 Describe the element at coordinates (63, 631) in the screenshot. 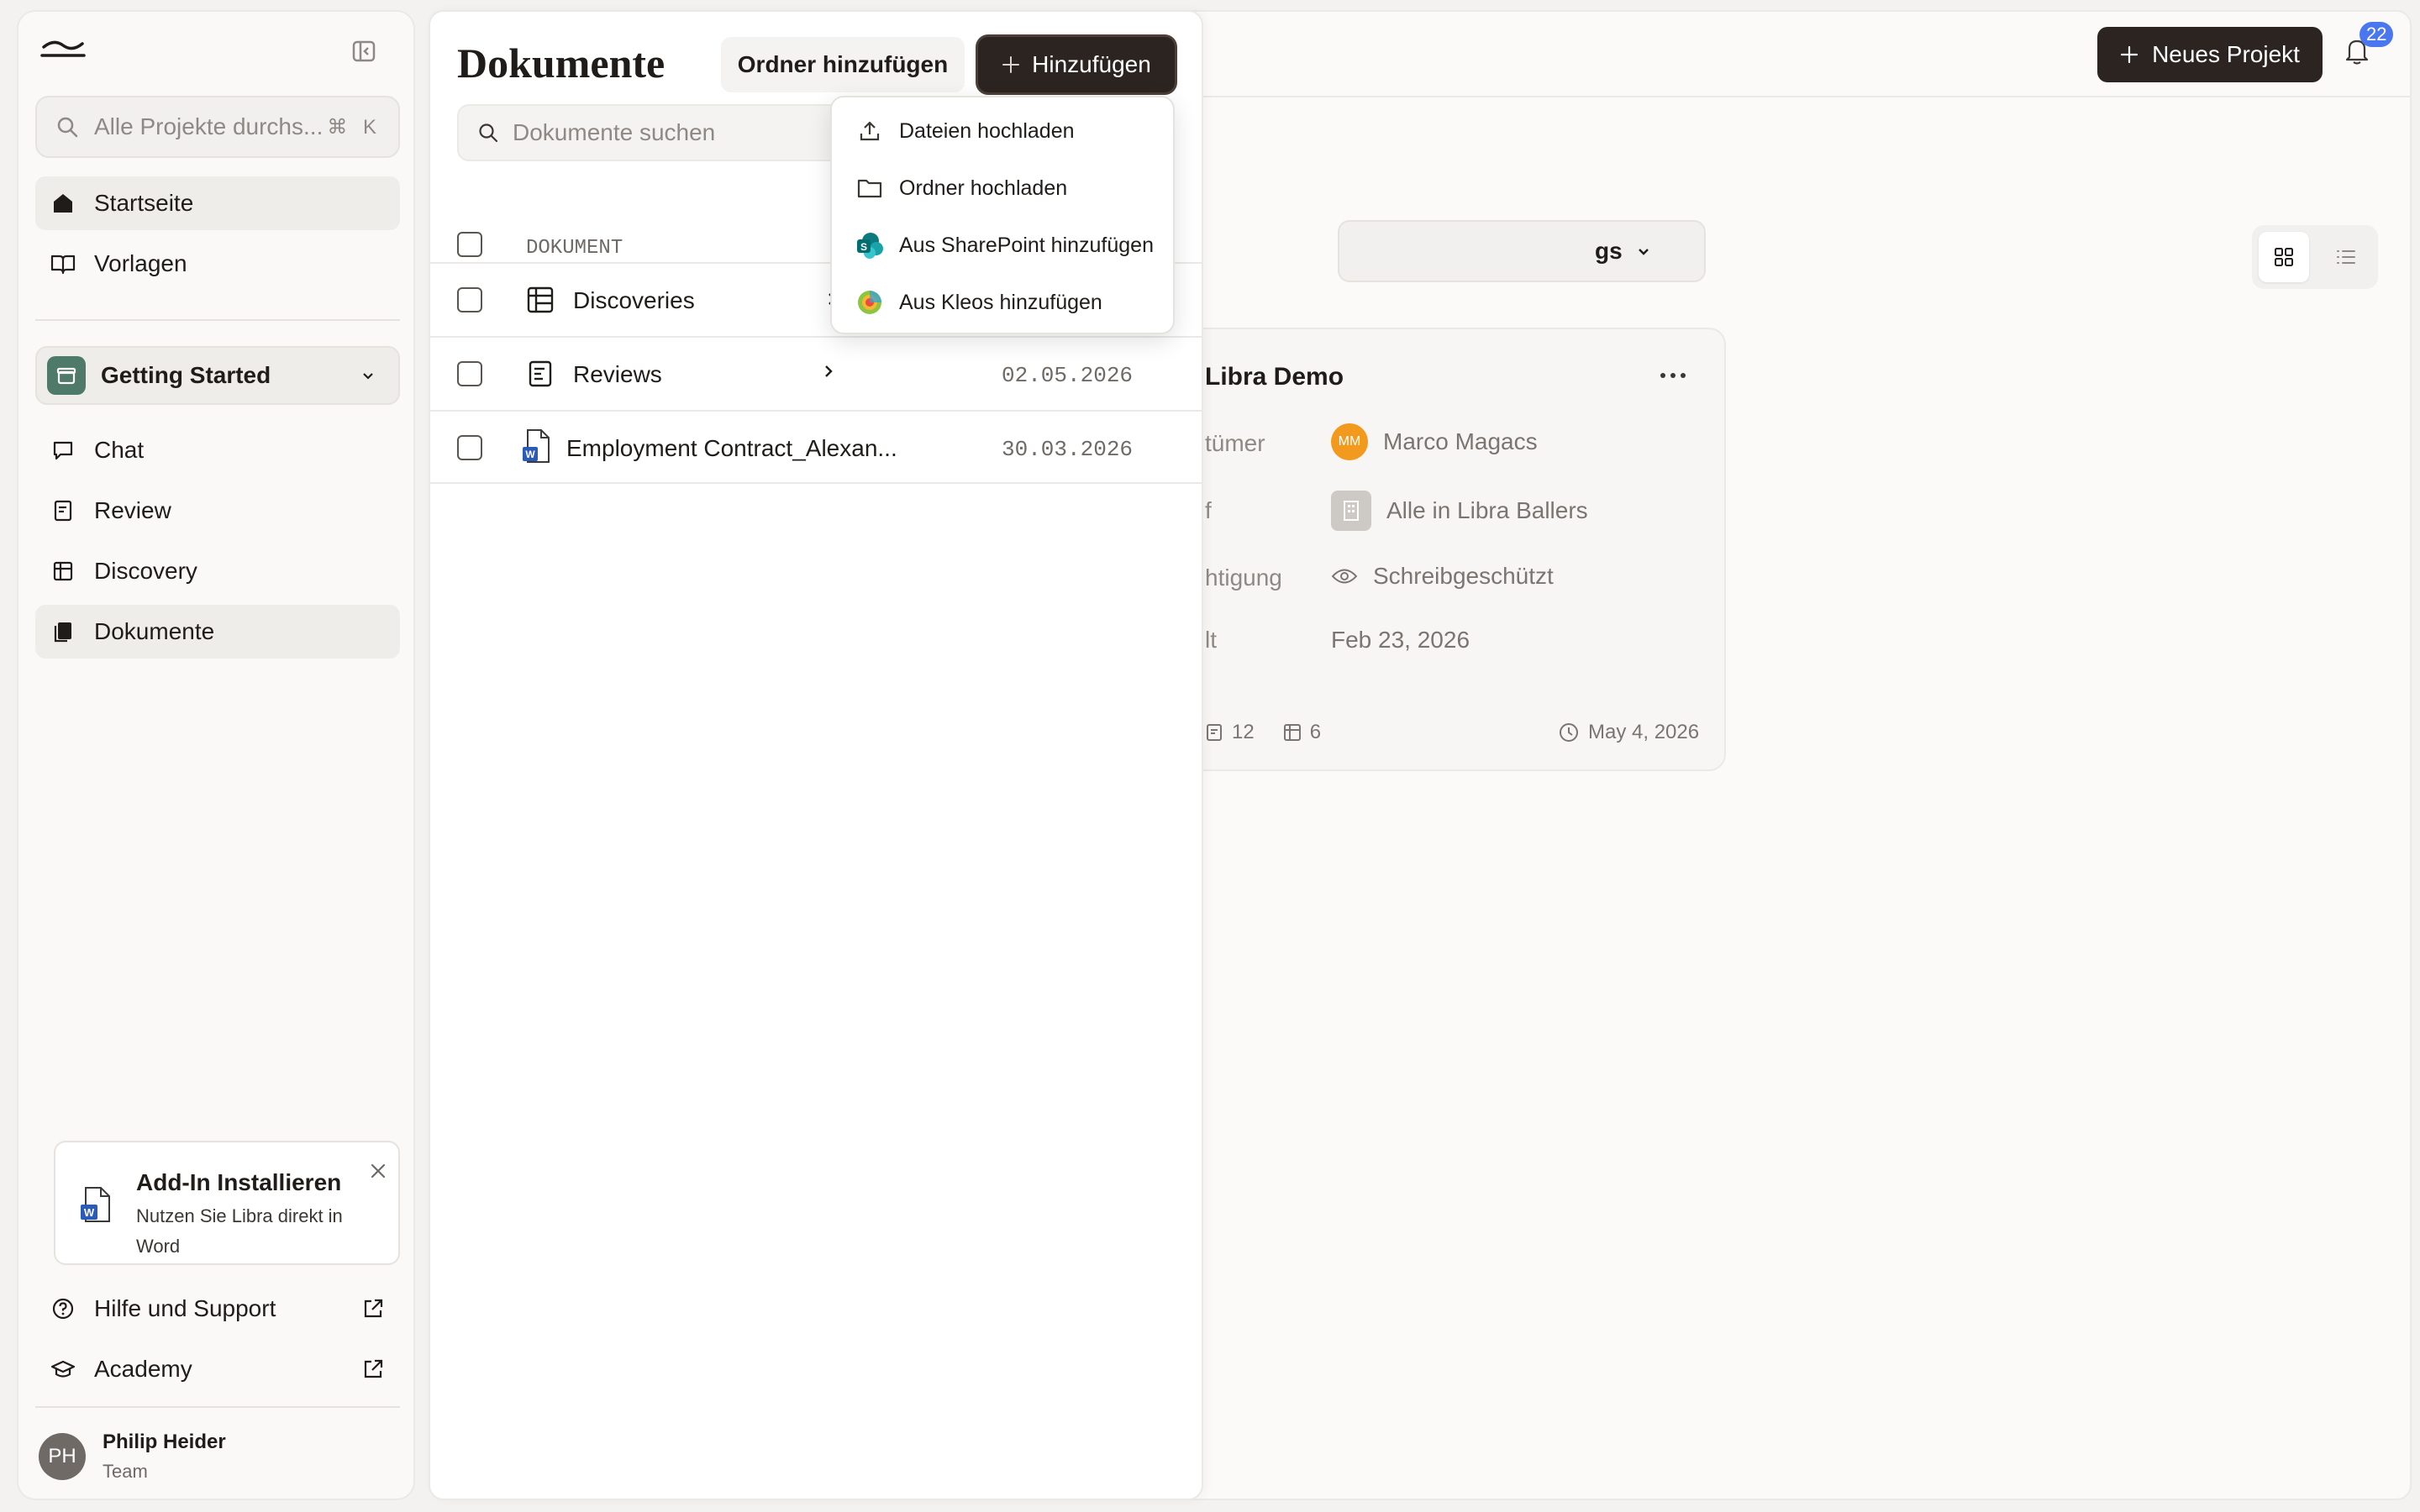

I see `documents-icon` at that location.